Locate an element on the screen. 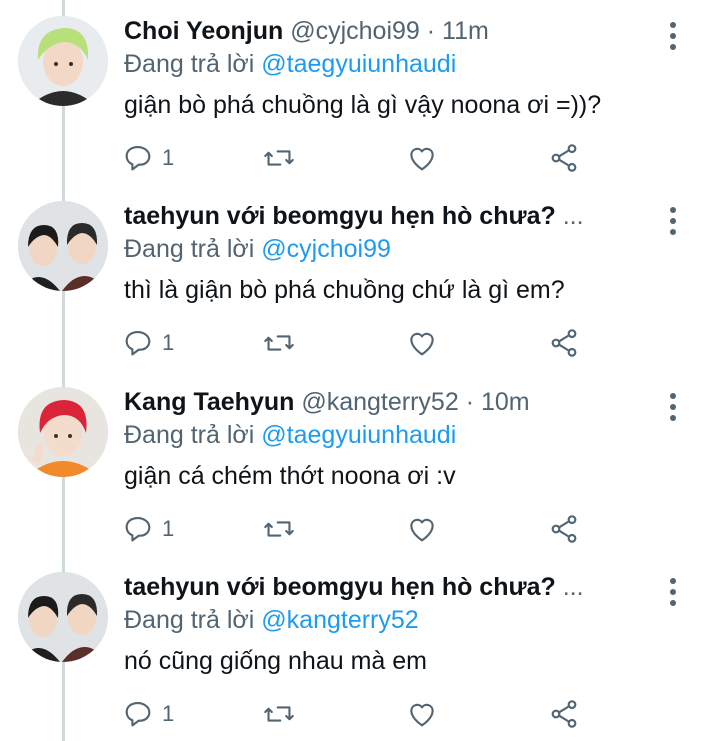 The width and height of the screenshot is (720, 741). timestamp: 11m is located at coordinates (465, 31).